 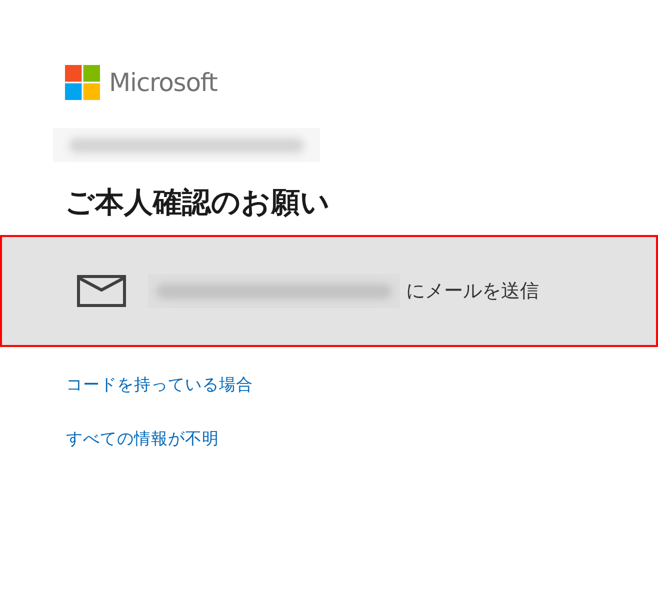 What do you see at coordinates (159, 385) in the screenshot?
I see `text-link: コードを持っている場合` at bounding box center [159, 385].